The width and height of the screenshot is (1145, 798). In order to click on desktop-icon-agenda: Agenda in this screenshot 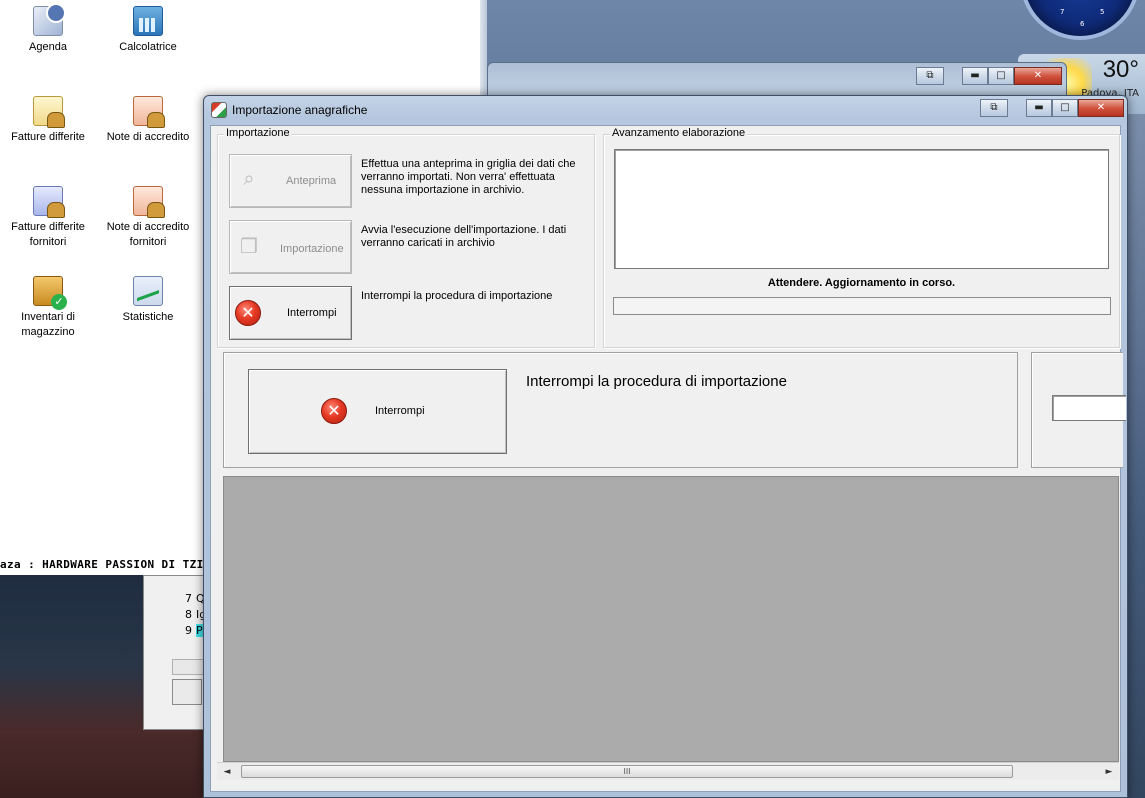, I will do `click(48, 29)`.